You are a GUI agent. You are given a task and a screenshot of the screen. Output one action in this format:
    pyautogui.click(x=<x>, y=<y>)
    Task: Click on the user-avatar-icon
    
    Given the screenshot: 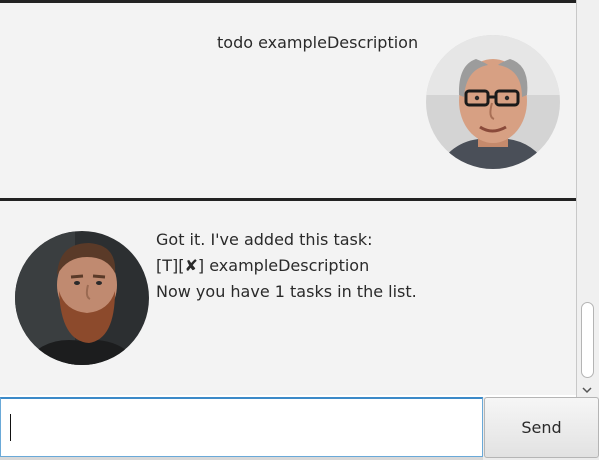 What is the action you would take?
    pyautogui.click(x=493, y=102)
    